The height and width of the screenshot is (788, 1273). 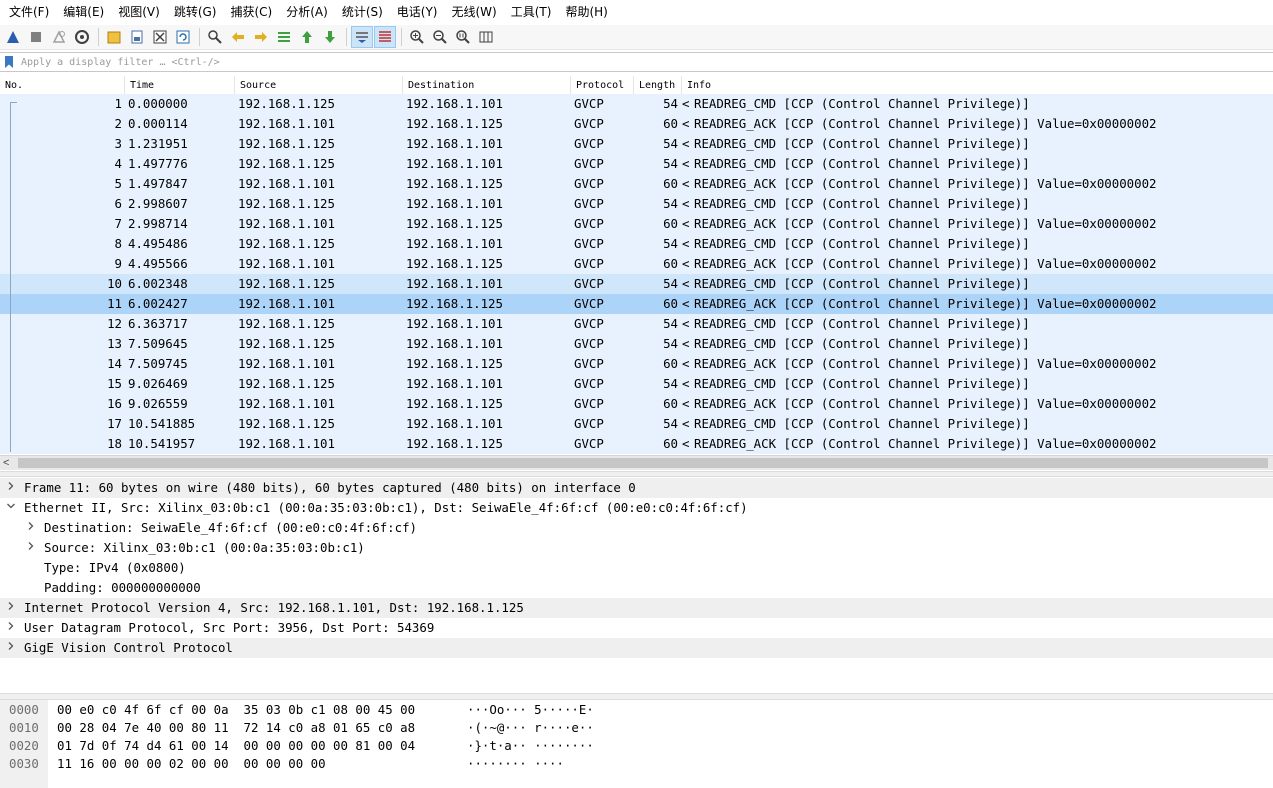 What do you see at coordinates (180, 85) in the screenshot?
I see `column-header-time: Time` at bounding box center [180, 85].